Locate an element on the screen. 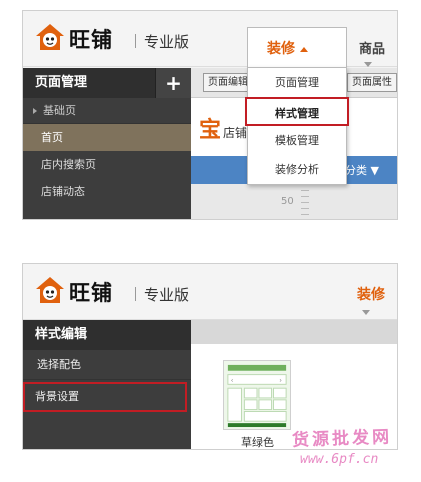  sidebar-title: 页面管理 is located at coordinates (61, 82).